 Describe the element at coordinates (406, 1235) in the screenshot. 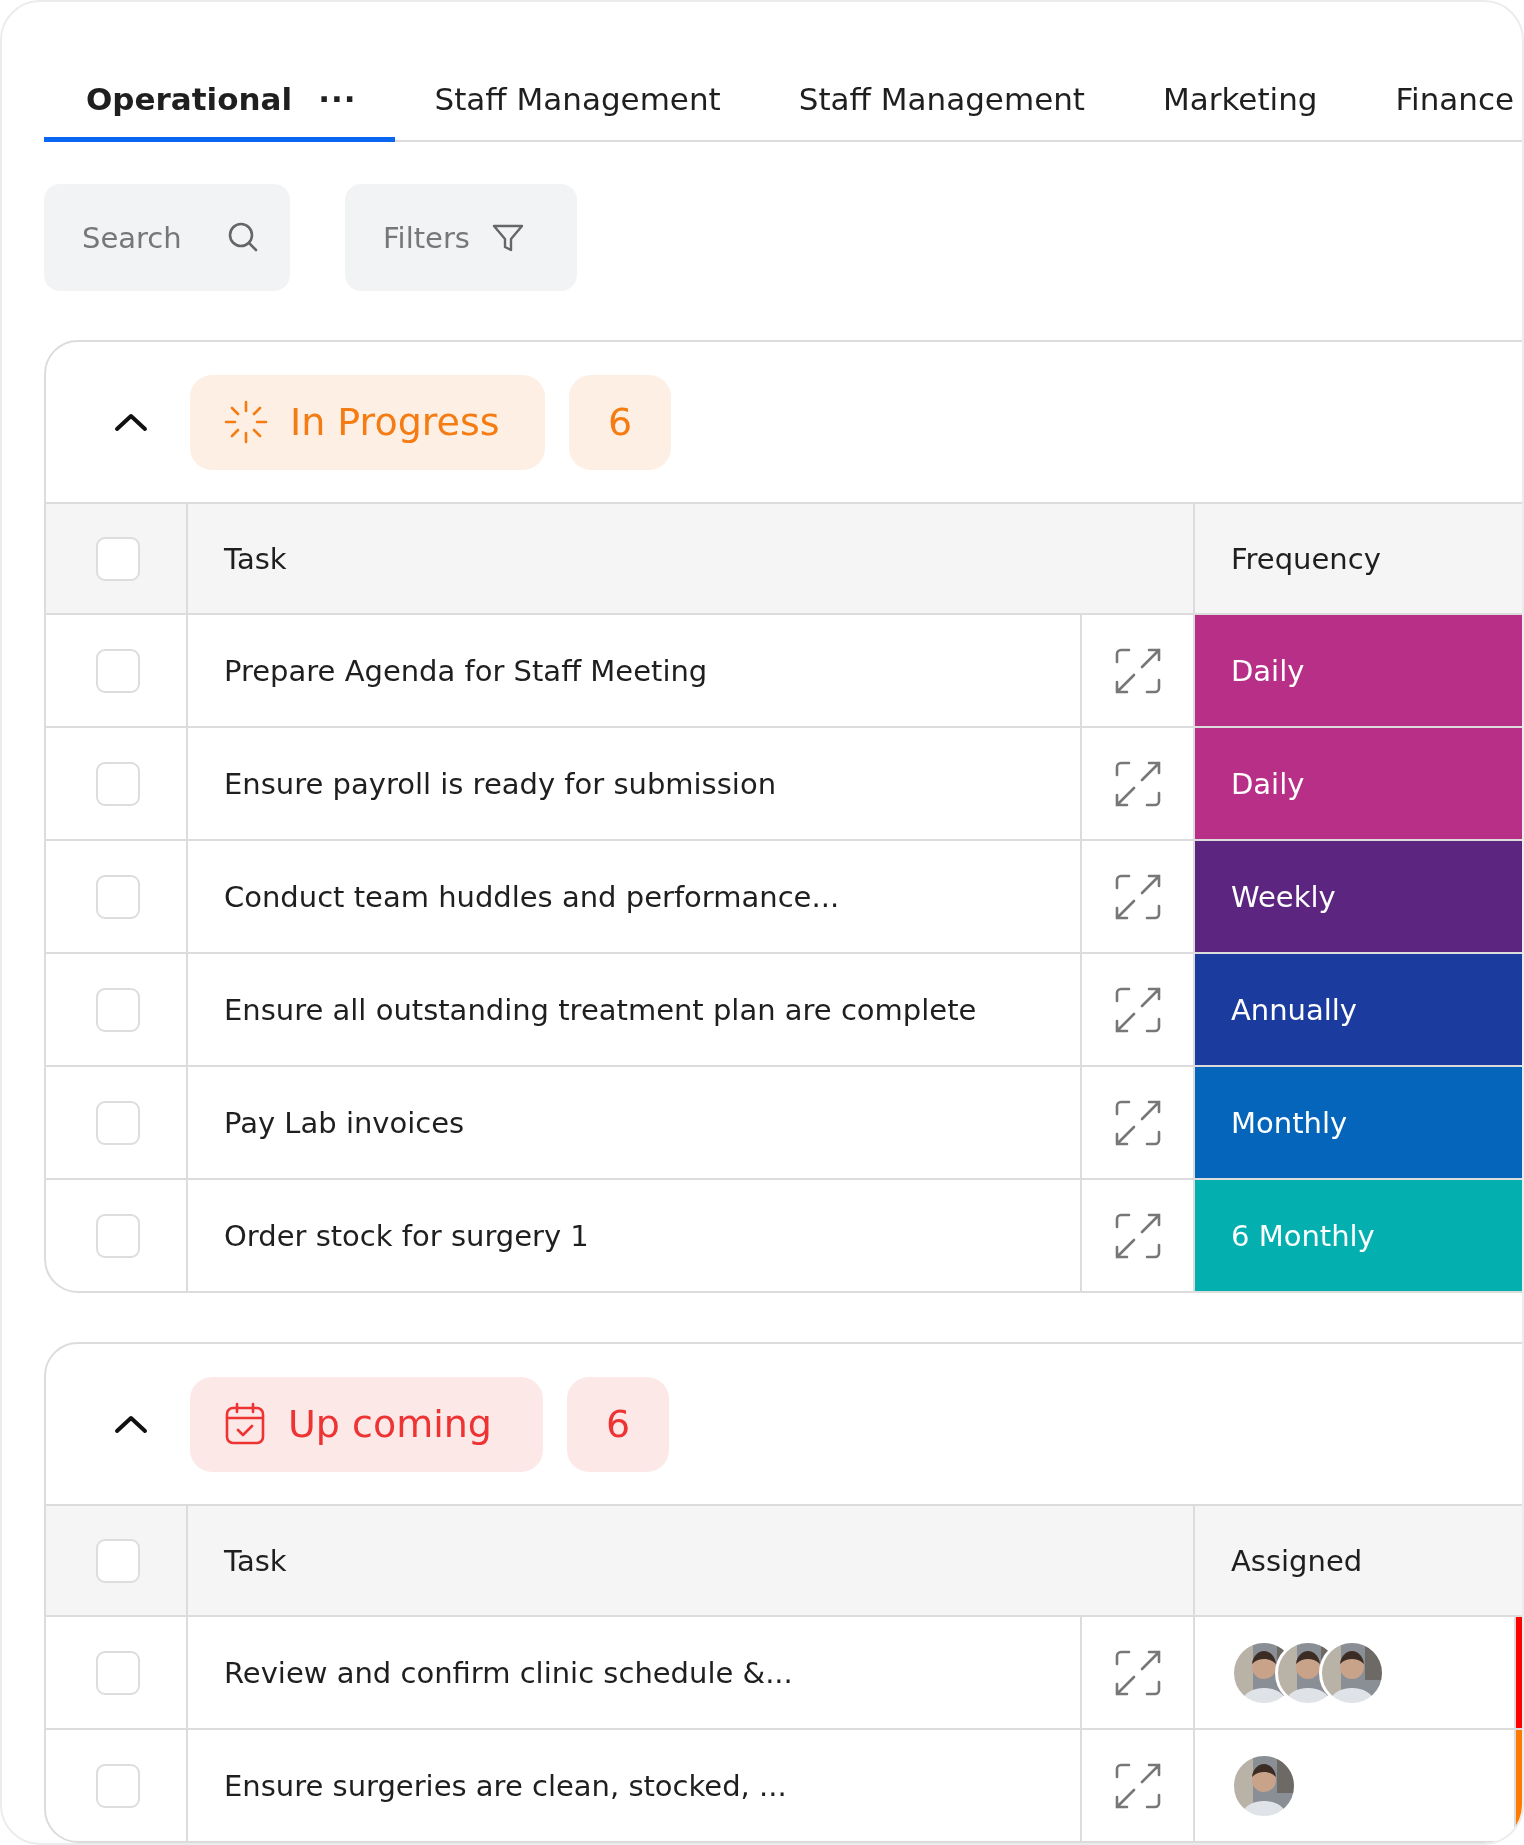

I see `task-name: Order stock for surgery 1` at that location.